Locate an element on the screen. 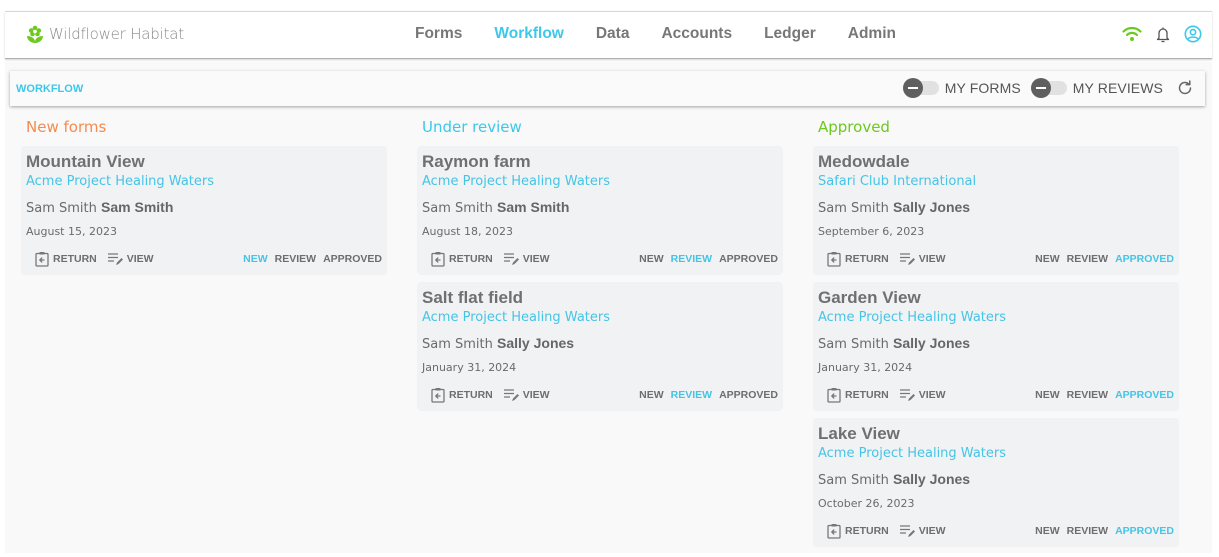 This screenshot has height=557, width=1219. account-icon is located at coordinates (1193, 34).